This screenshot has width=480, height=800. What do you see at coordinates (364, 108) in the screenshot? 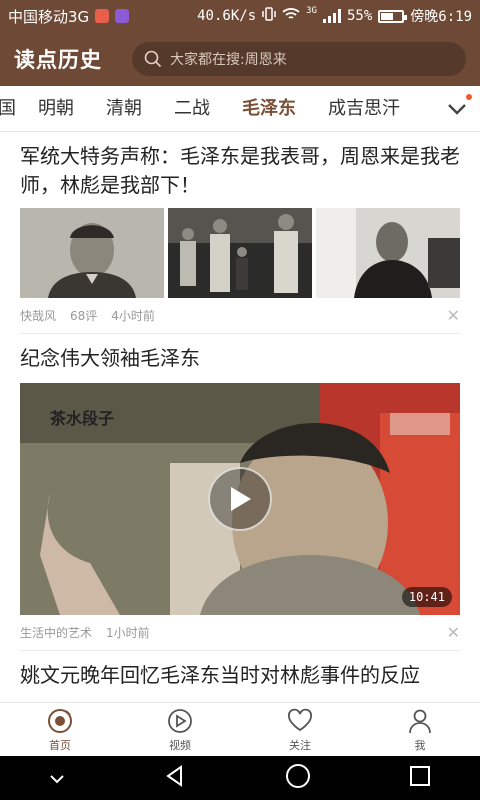
I see `tab-genghis: 成吉思汗` at bounding box center [364, 108].